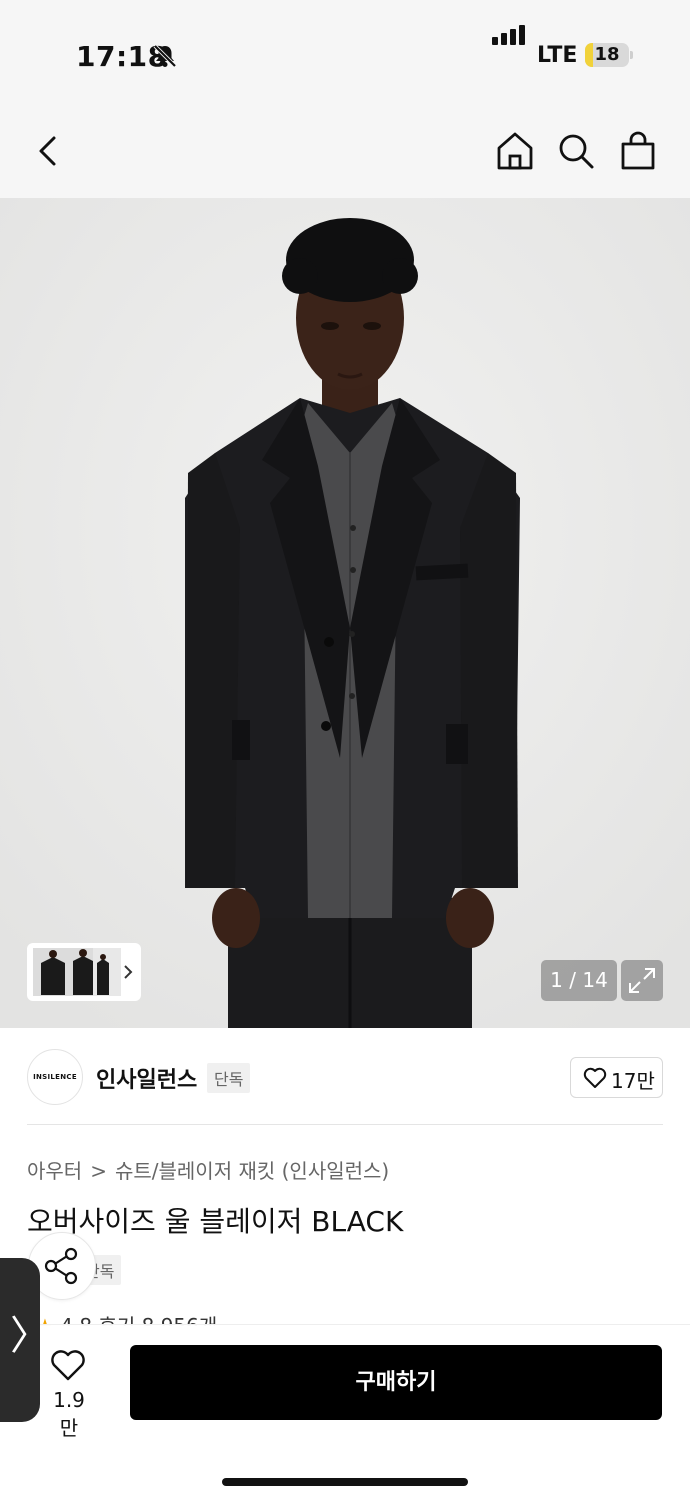  Describe the element at coordinates (128, 972) in the screenshot. I see `chevron-right-icon` at that location.